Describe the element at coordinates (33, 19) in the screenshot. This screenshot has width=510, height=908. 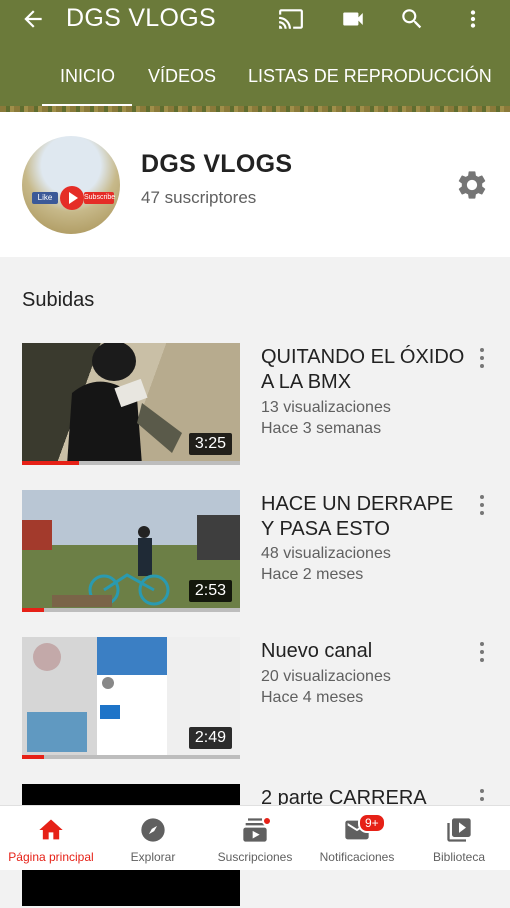
I see `back-arrow-icon` at that location.